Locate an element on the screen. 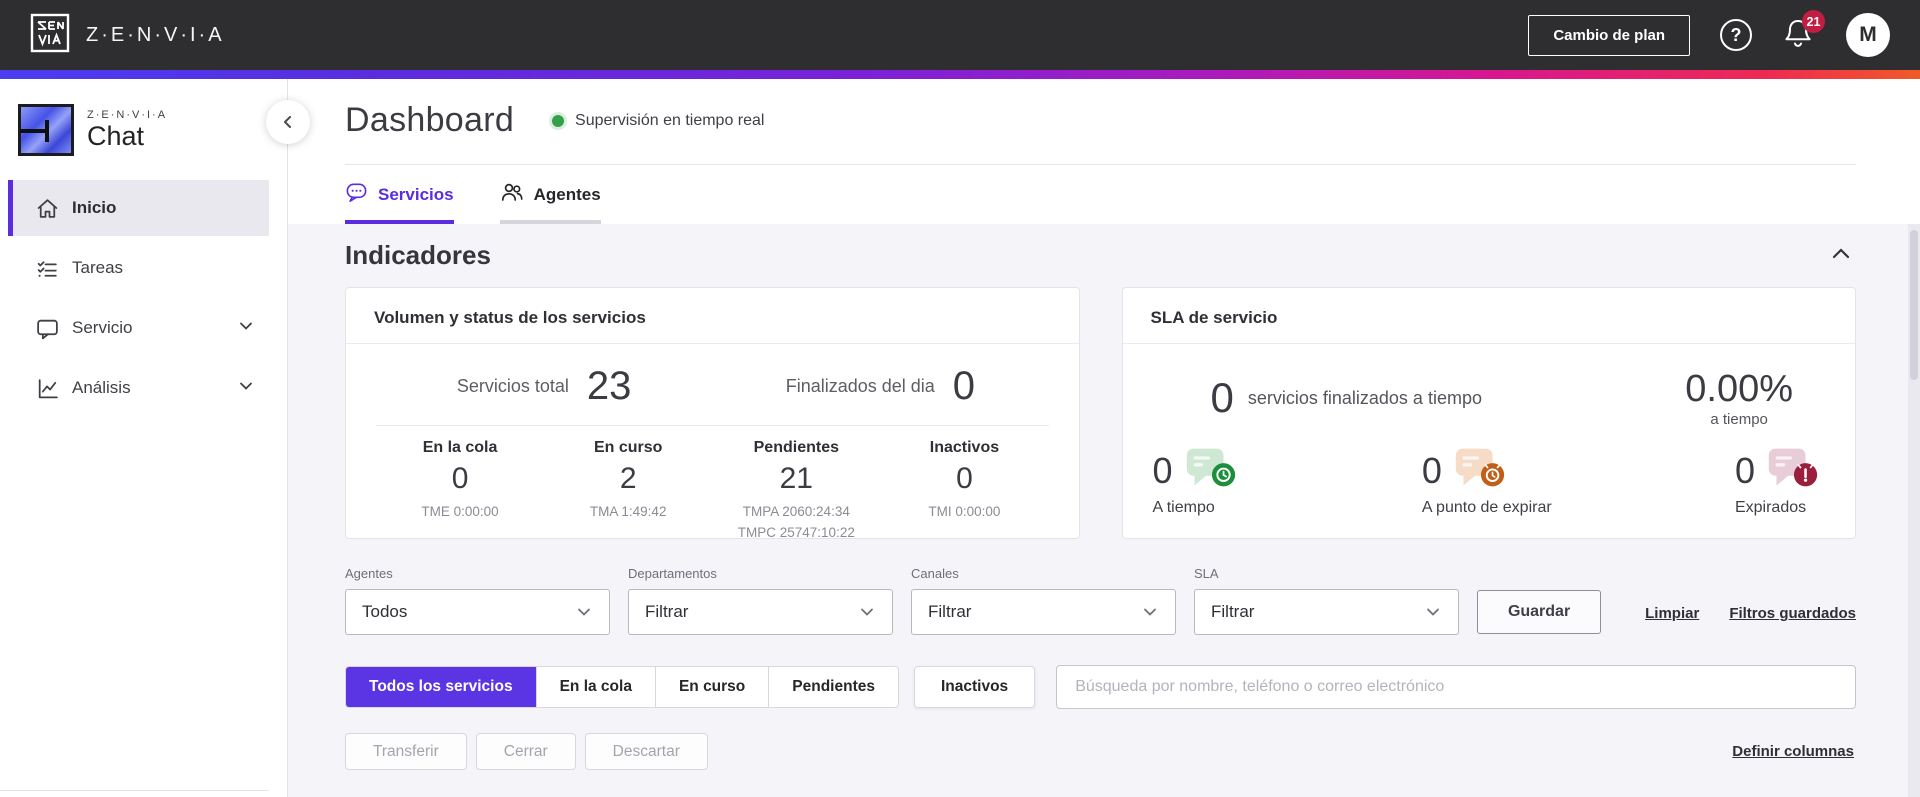 The height and width of the screenshot is (797, 1920). sla-filter-select: Filtrar is located at coordinates (1326, 612).